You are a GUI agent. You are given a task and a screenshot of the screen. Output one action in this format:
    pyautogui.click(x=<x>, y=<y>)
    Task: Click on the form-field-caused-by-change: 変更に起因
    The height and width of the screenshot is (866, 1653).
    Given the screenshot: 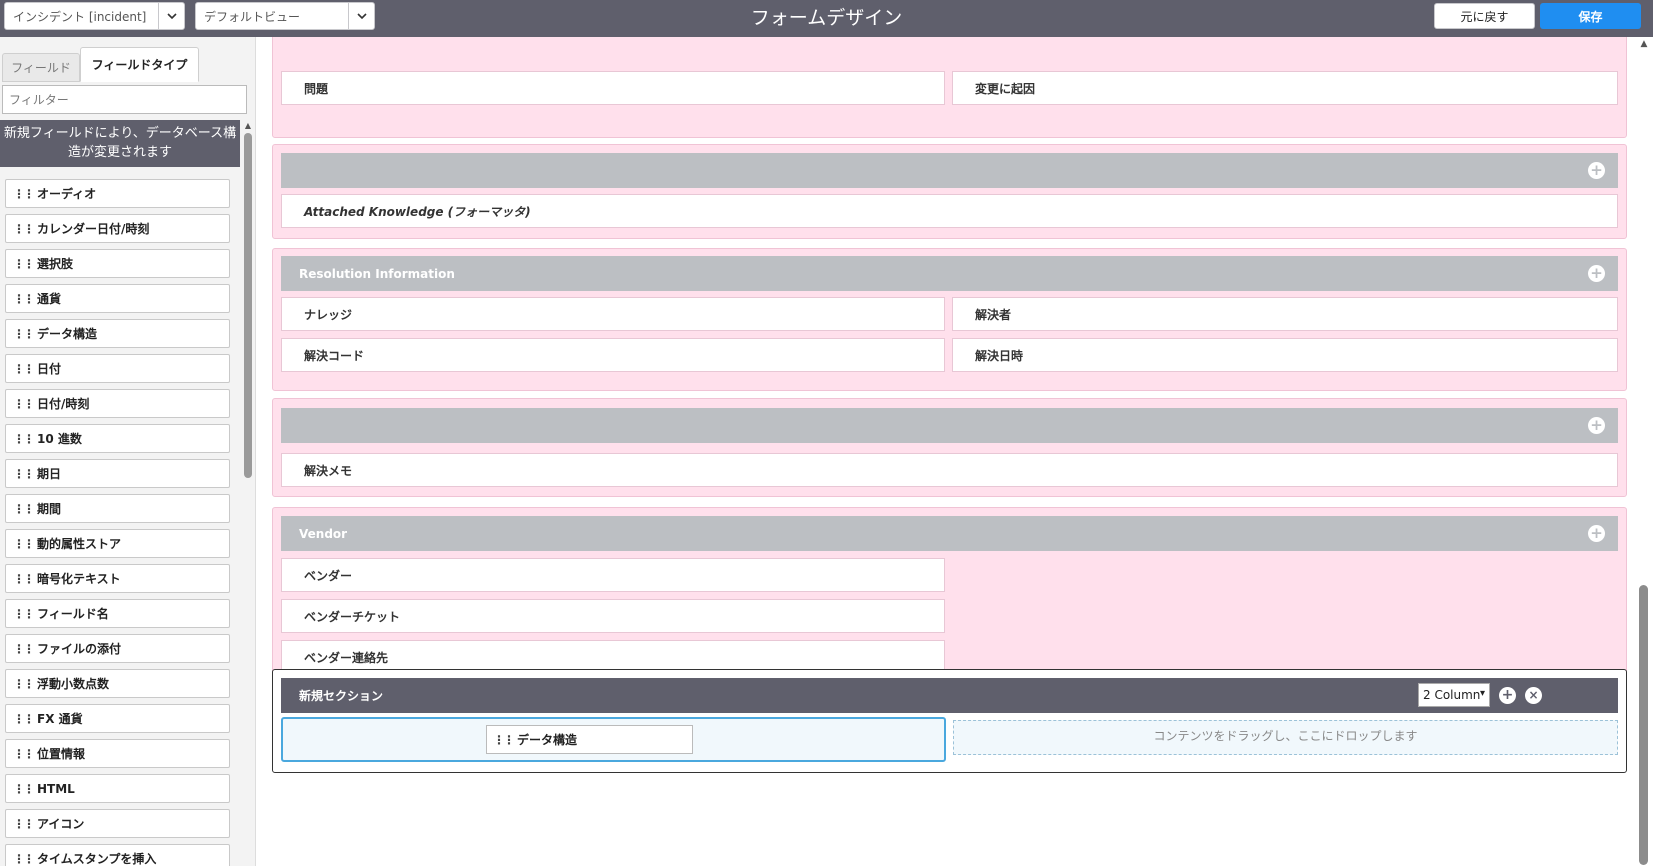 What is the action you would take?
    pyautogui.click(x=1285, y=88)
    